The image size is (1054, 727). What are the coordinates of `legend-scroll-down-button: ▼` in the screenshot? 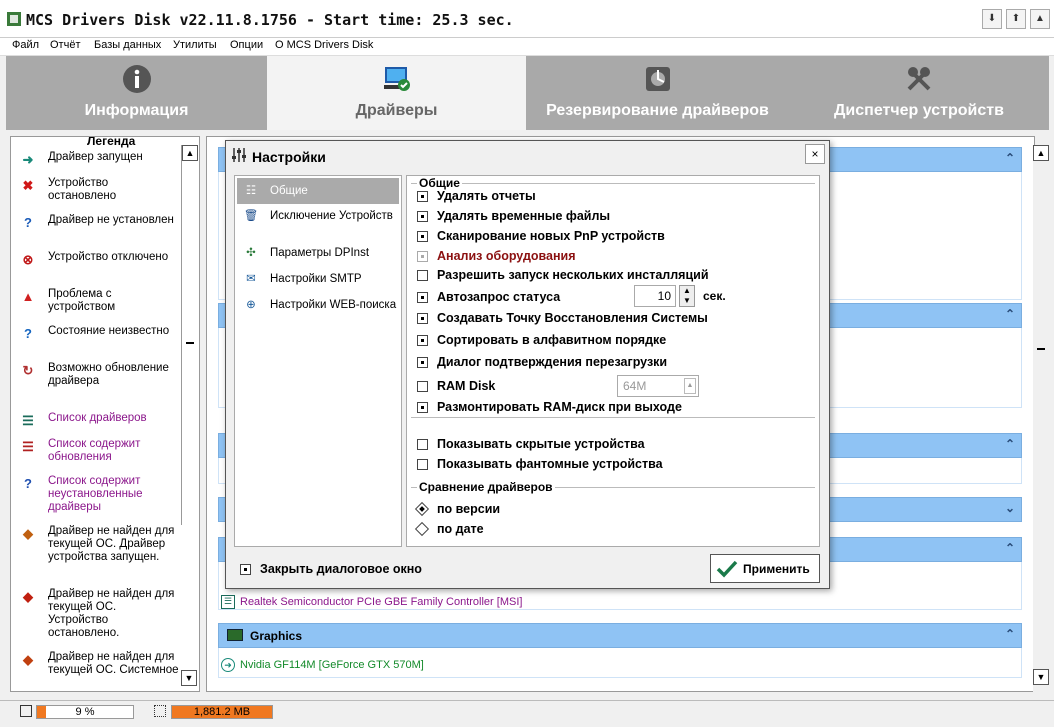 It's located at (189, 678).